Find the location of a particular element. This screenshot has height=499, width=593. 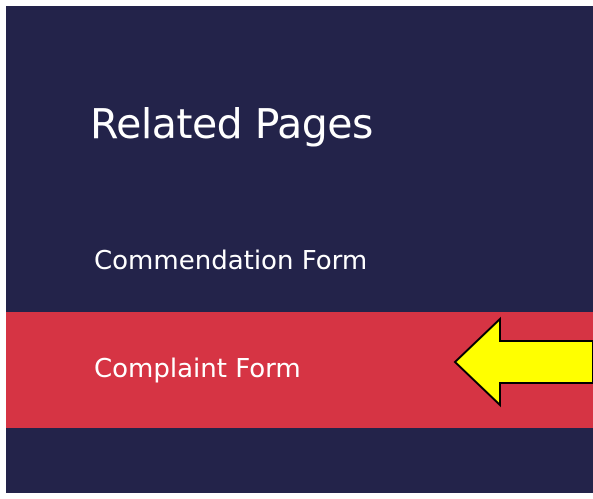

left-arrow-icon is located at coordinates (523, 362).